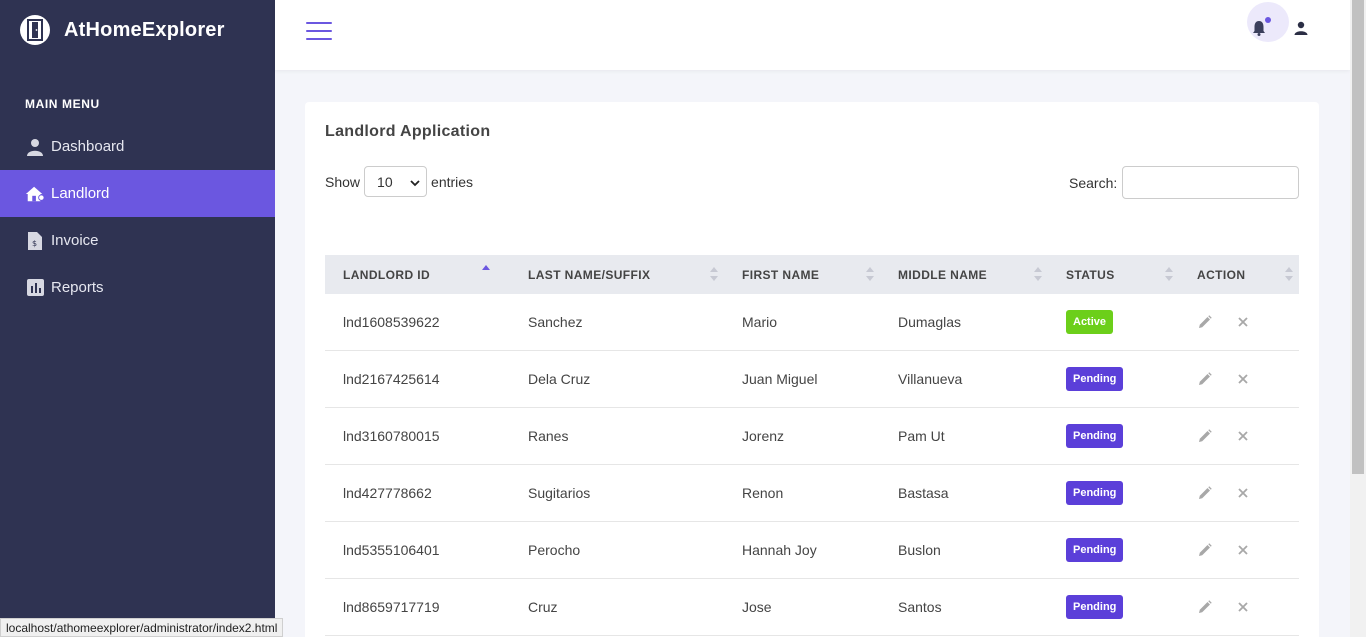 This screenshot has width=1366, height=637. Describe the element at coordinates (920, 607) in the screenshot. I see `cell-middle-name: Santos` at that location.